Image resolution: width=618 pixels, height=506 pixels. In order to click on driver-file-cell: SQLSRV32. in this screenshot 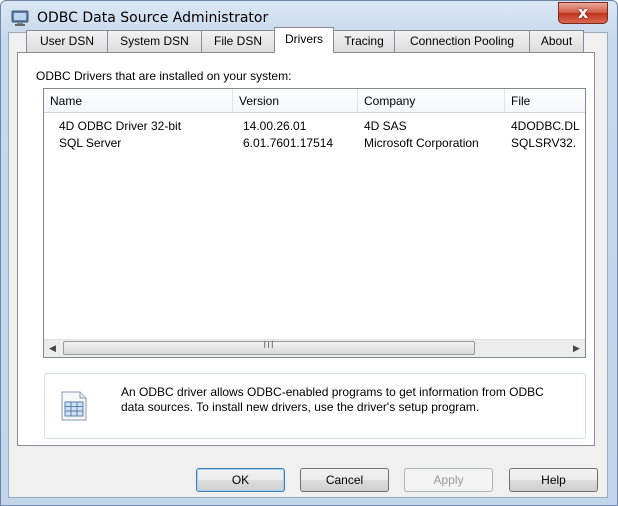, I will do `click(544, 143)`.